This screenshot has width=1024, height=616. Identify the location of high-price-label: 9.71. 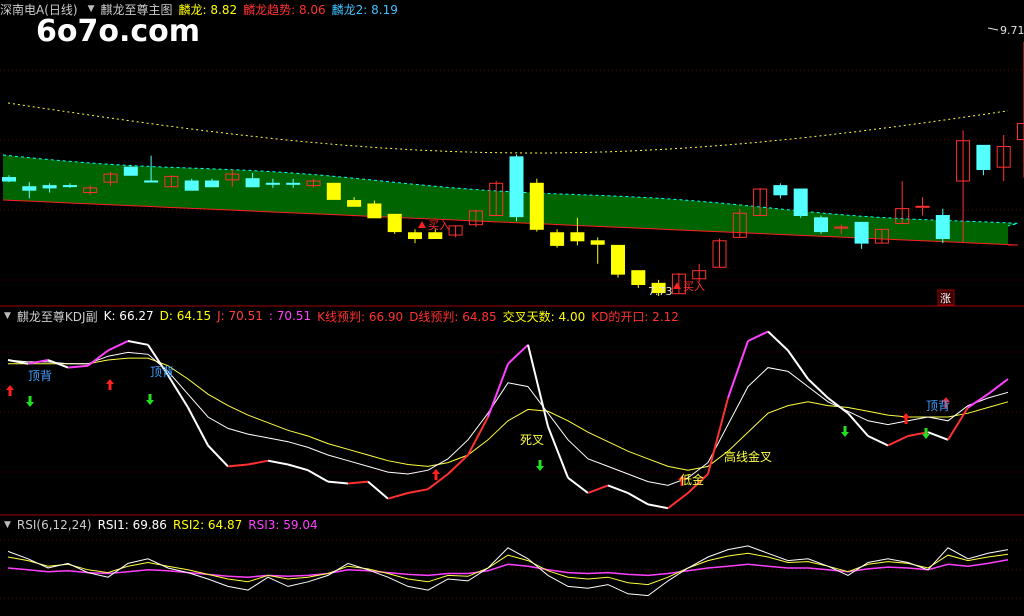
(1012, 30).